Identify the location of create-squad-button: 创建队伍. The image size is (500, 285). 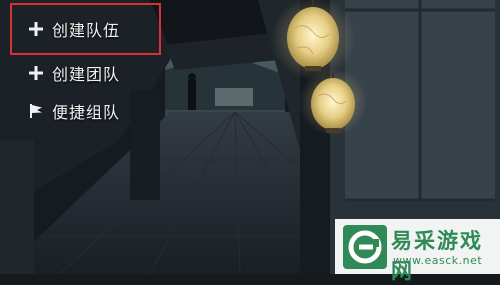
(74, 29).